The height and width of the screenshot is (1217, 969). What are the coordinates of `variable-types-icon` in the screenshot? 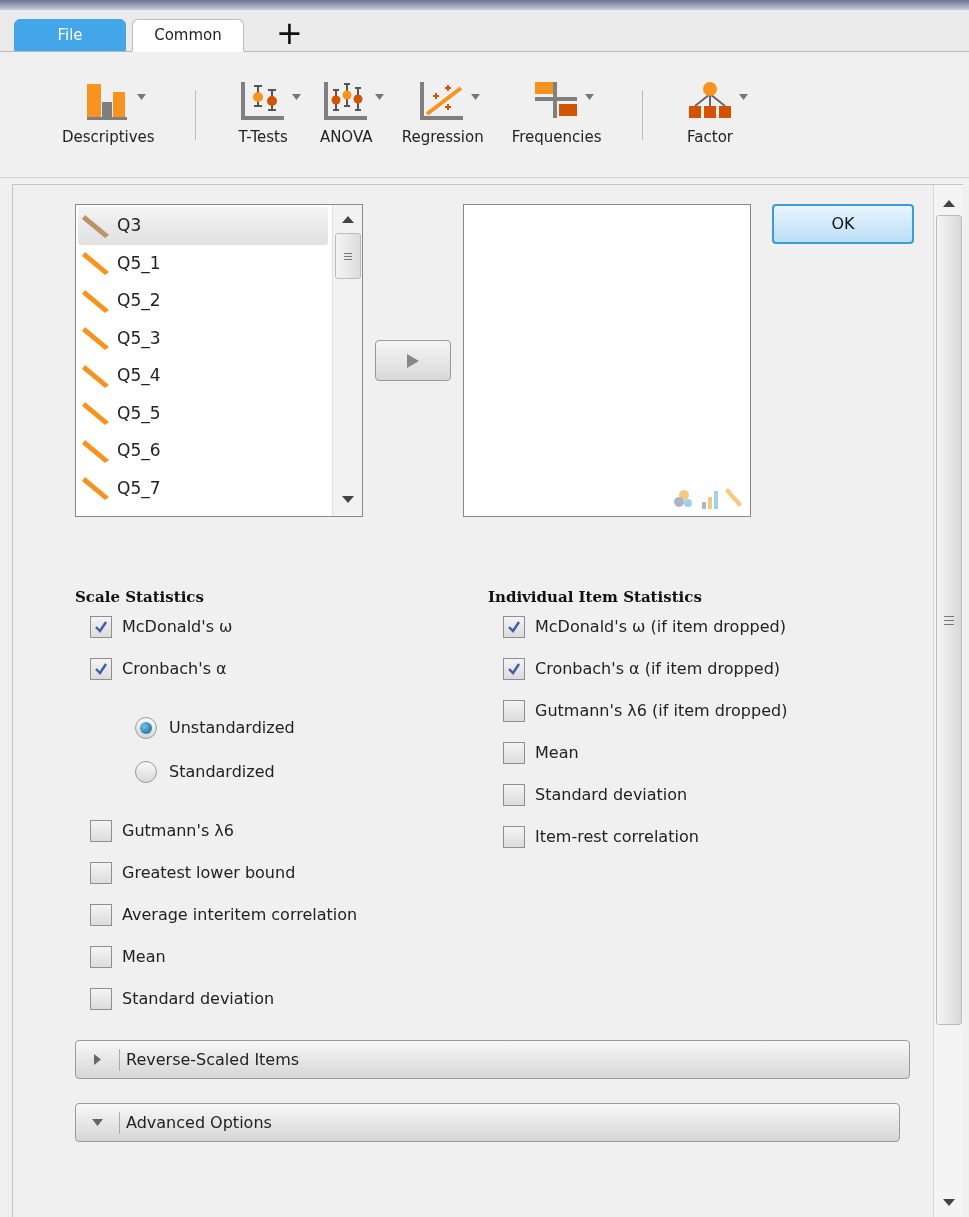 It's located at (708, 498).